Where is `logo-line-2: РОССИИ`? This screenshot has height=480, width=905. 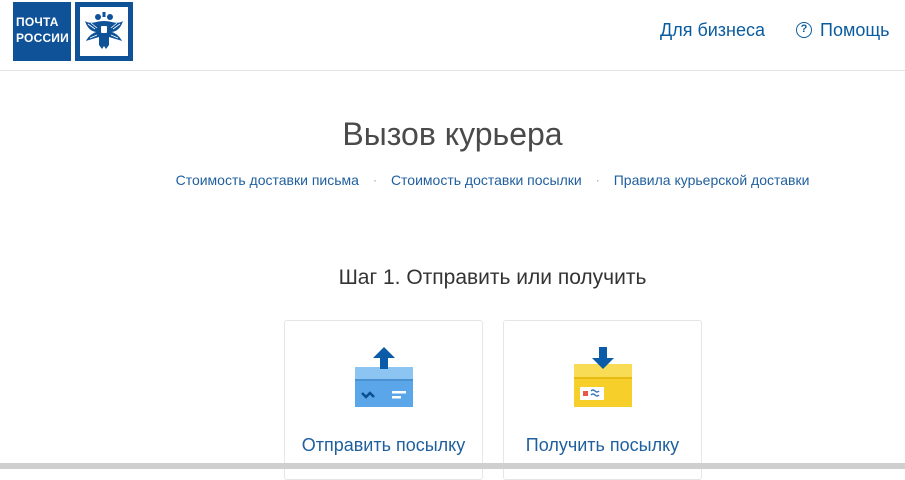
logo-line-2: РОССИИ is located at coordinates (42, 38).